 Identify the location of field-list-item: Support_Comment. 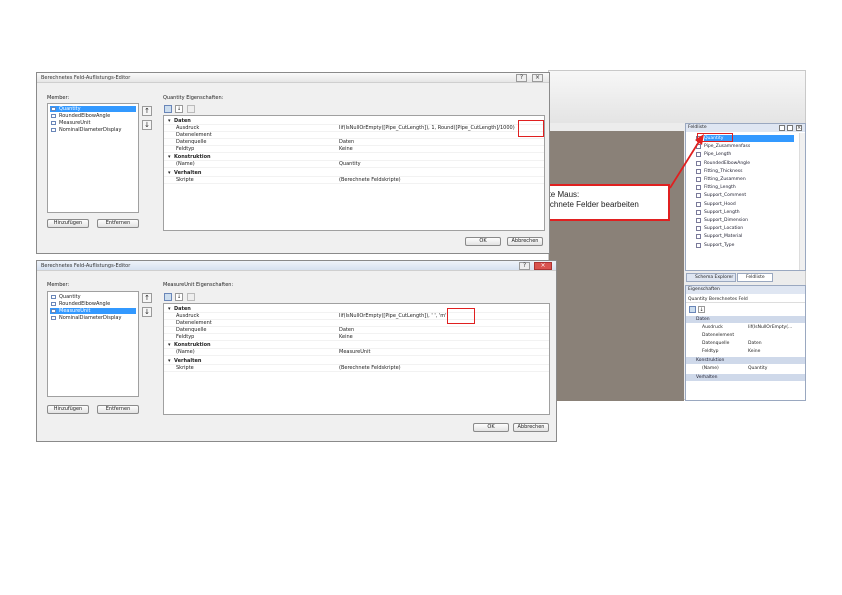
(745, 195).